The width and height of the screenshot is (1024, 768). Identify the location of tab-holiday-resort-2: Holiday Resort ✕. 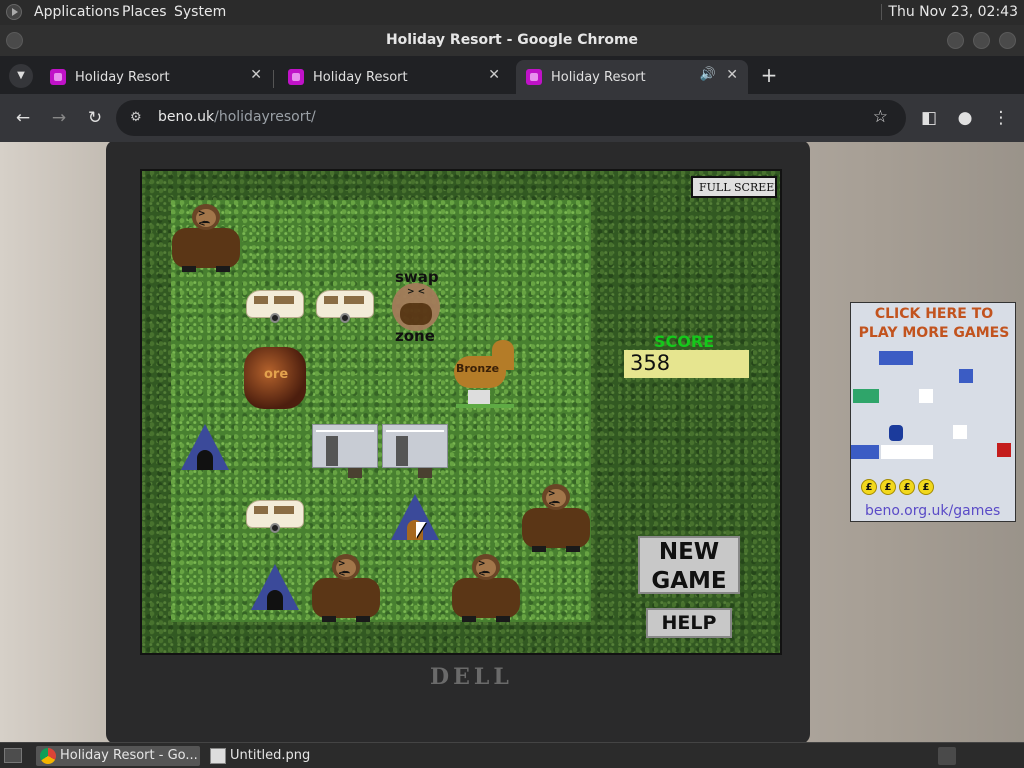
(394, 77).